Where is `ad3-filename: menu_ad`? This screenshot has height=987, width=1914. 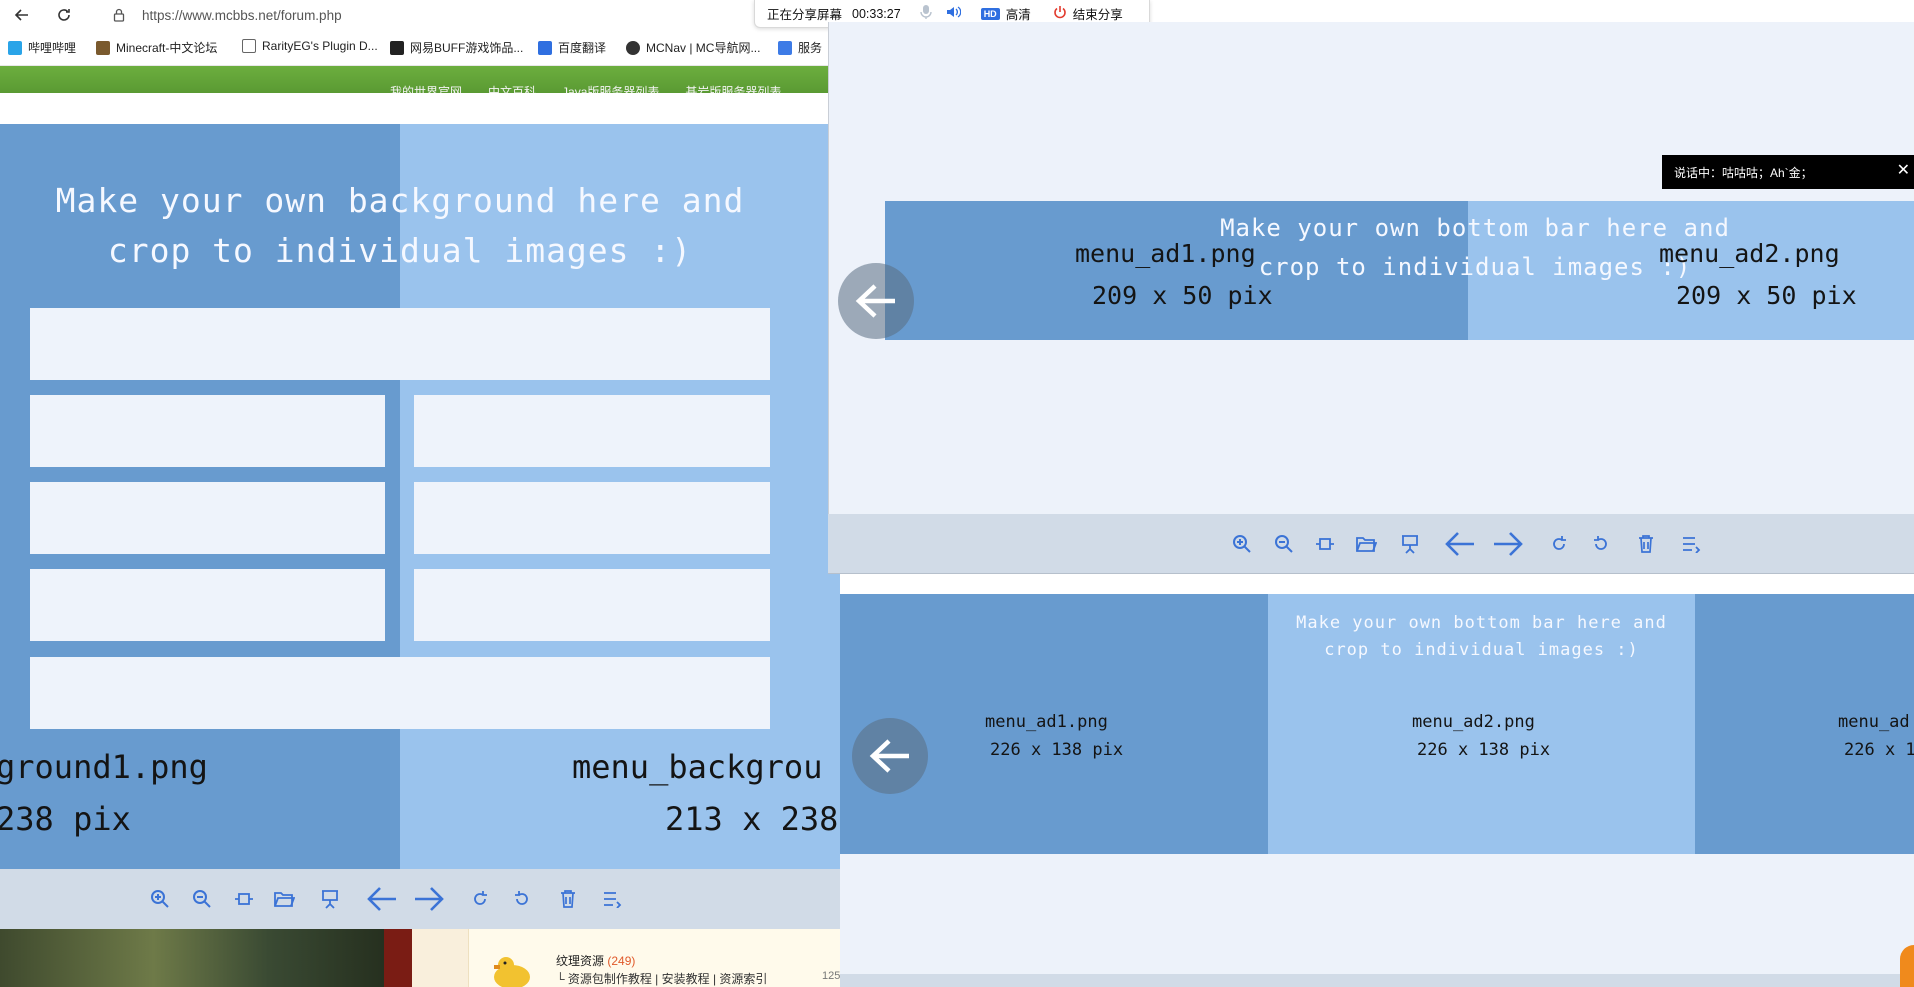
ad3-filename: menu_ad is located at coordinates (1874, 722).